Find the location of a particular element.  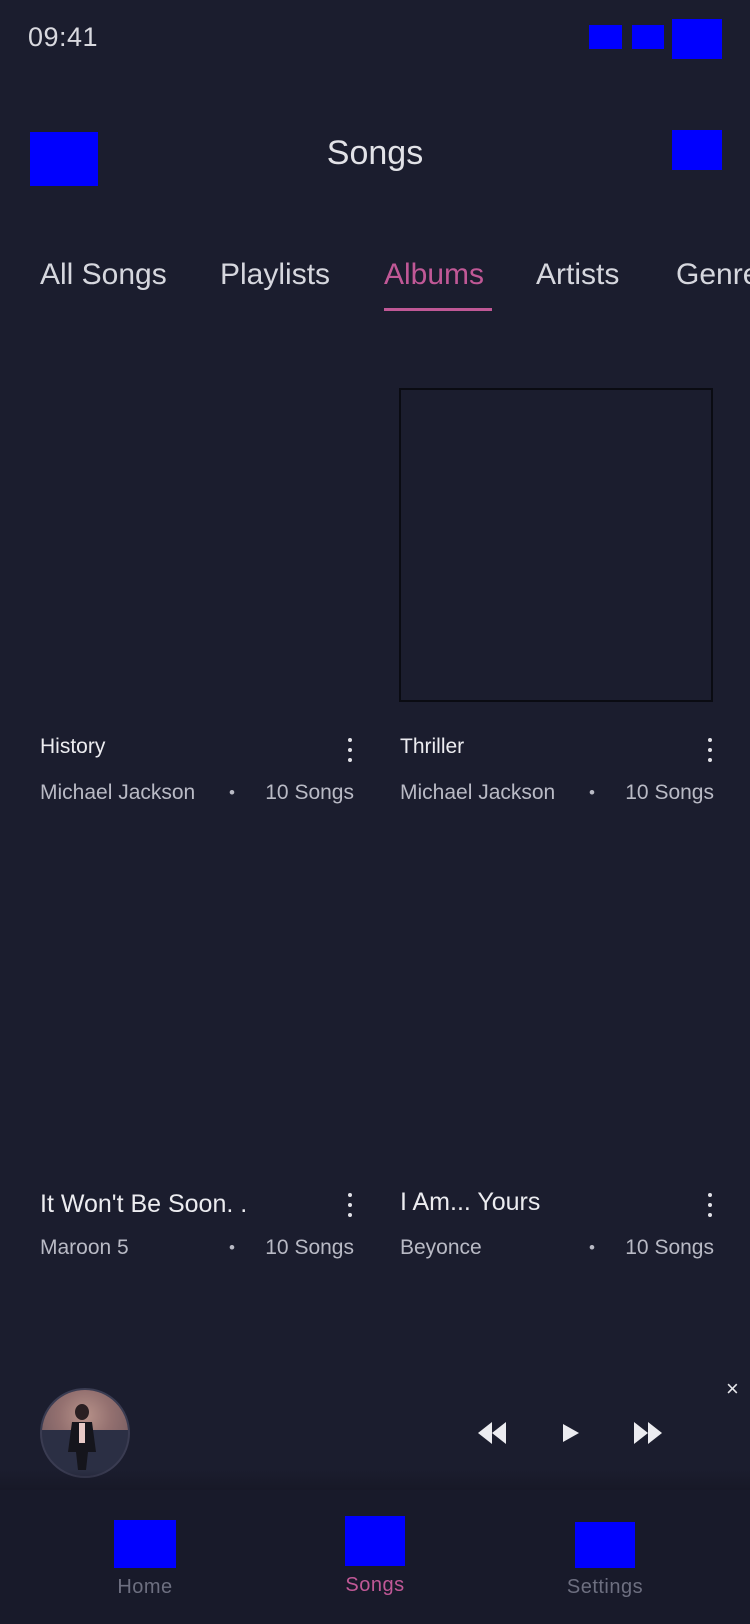

close-player-icon: × is located at coordinates (732, 1389).